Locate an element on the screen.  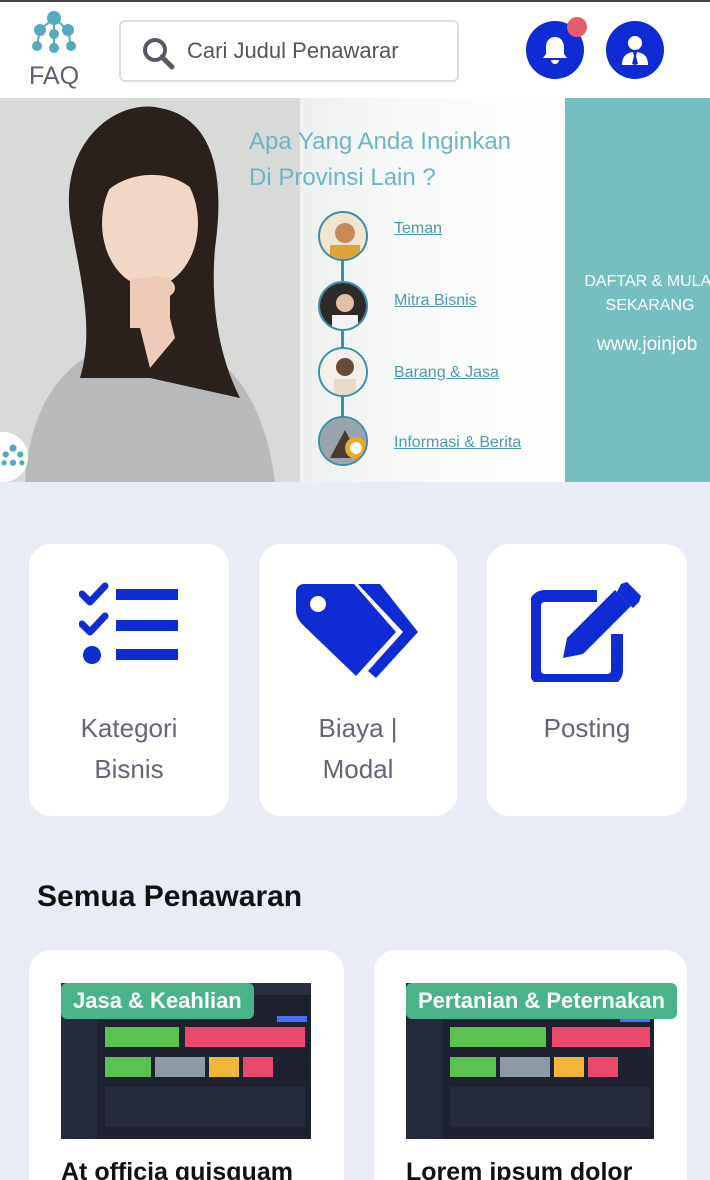
edit-icon is located at coordinates (586, 632).